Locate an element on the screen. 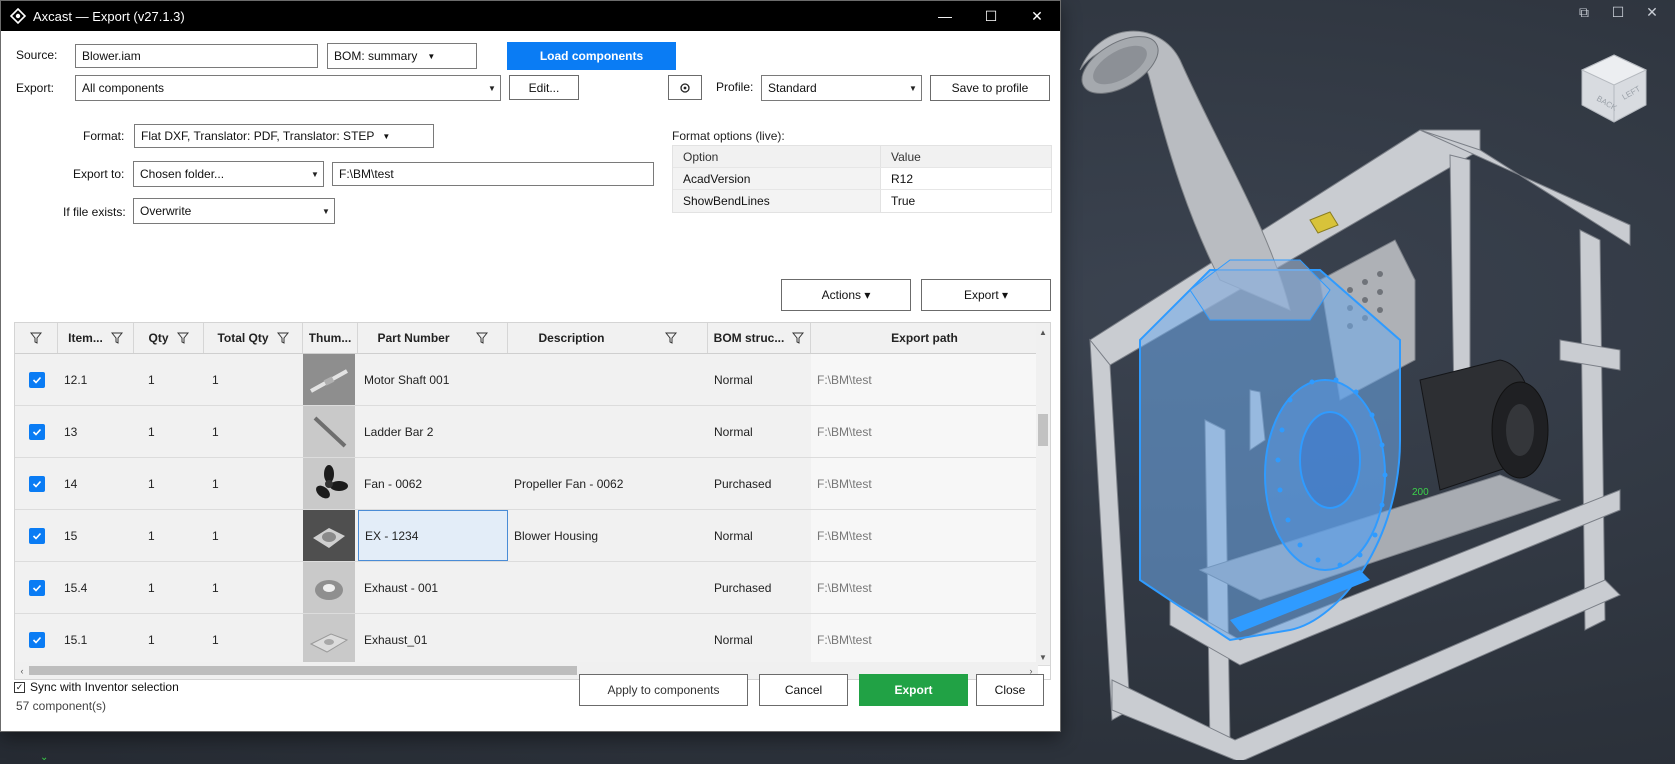 This screenshot has width=1675, height=764. item-cell: 15 is located at coordinates (96, 535).